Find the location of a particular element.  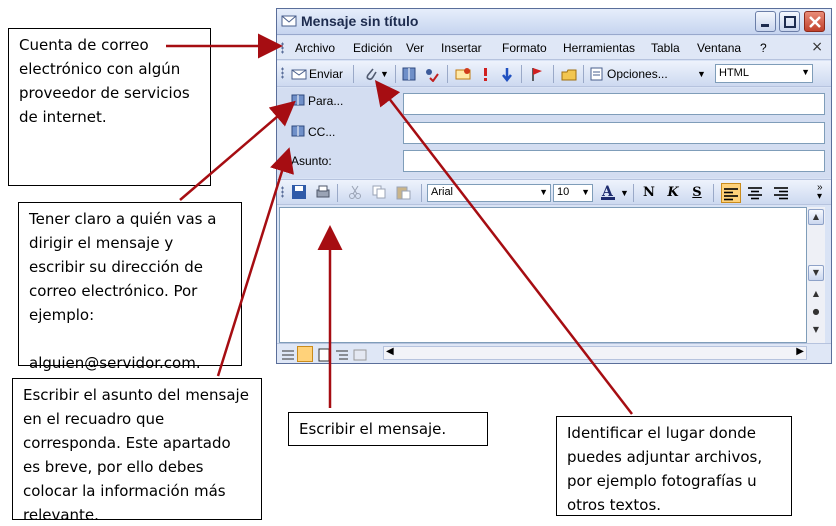

maximize-button is located at coordinates (789, 21).